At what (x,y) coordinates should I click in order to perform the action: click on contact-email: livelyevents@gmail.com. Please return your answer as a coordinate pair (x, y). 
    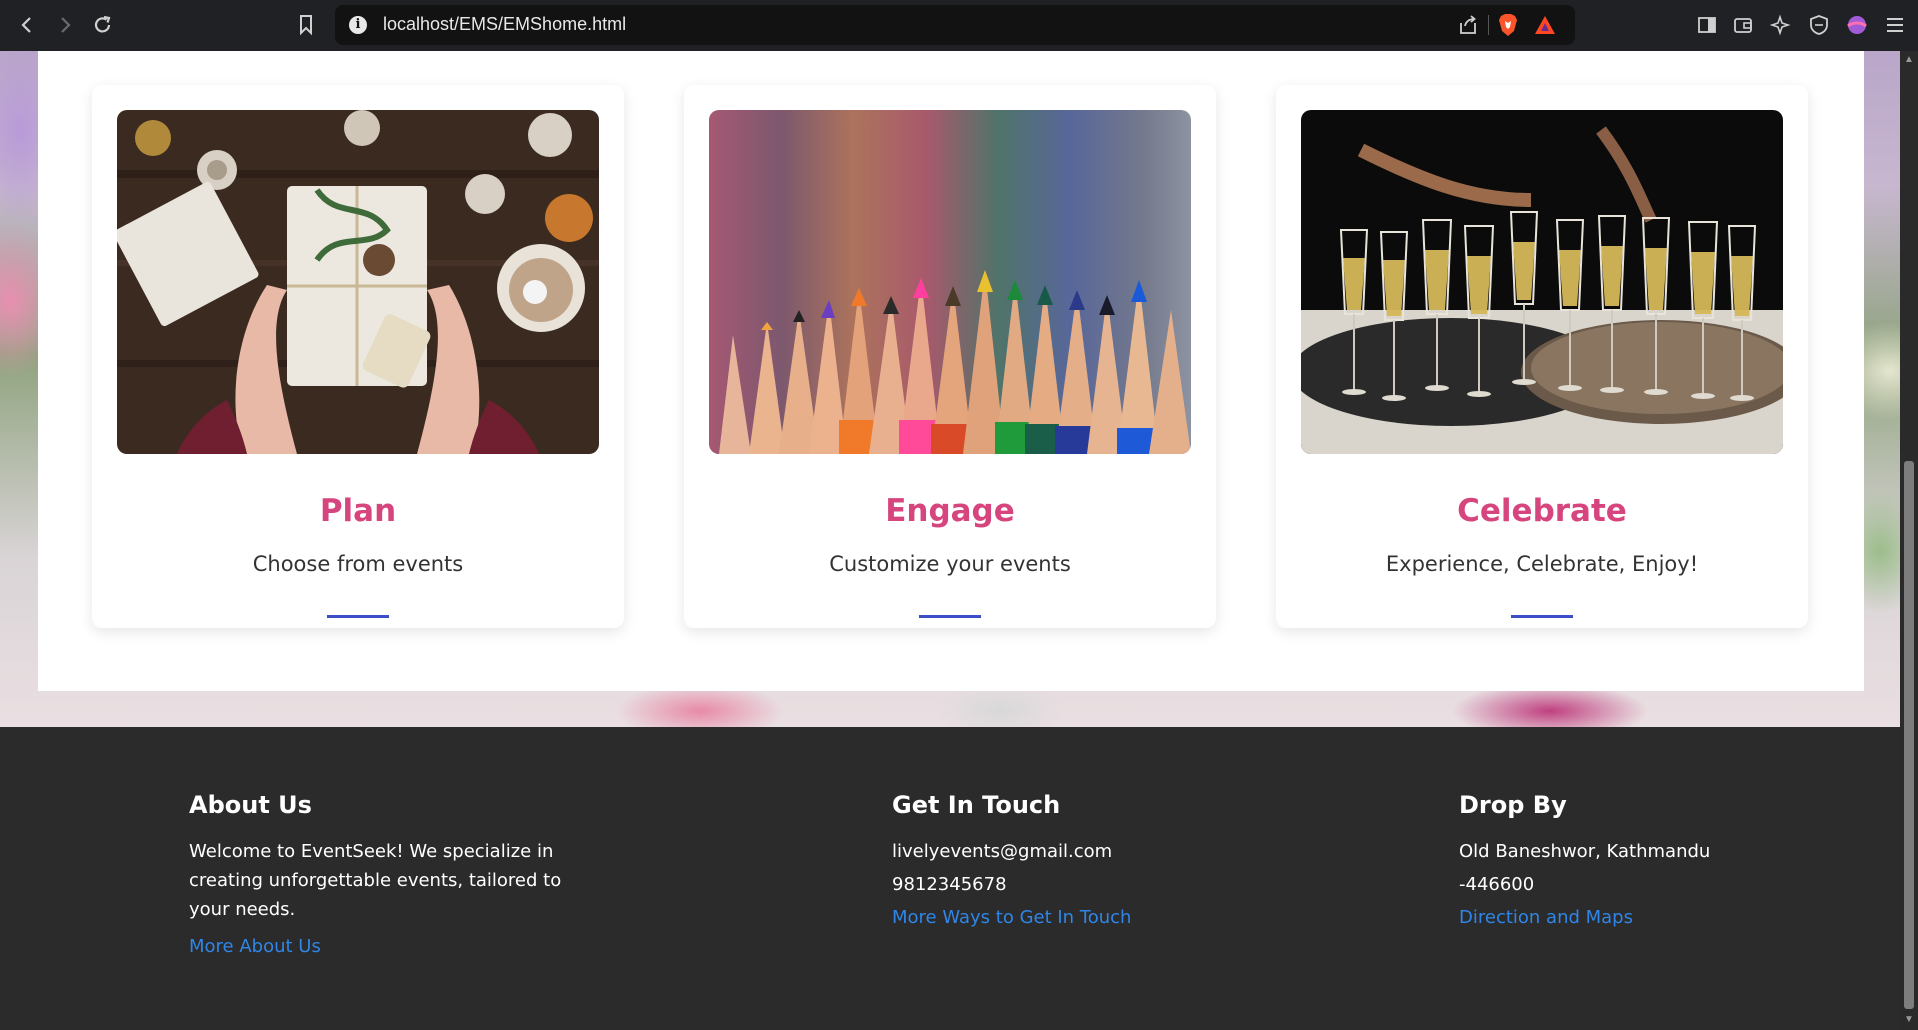
    Looking at the image, I should click on (1002, 851).